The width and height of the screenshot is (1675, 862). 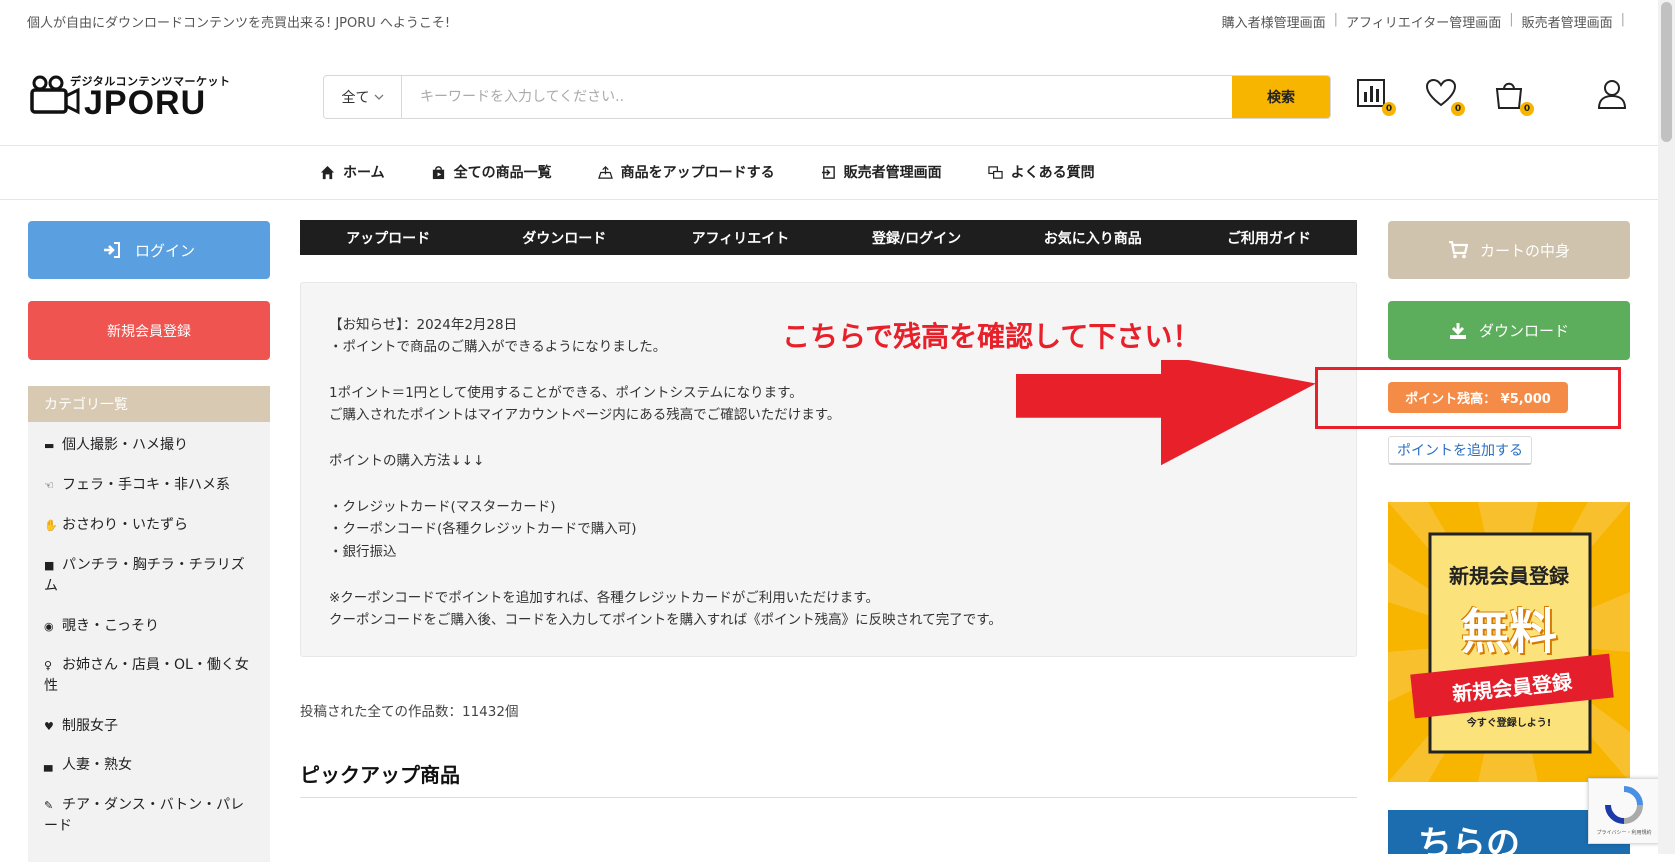 What do you see at coordinates (892, 173) in the screenshot?
I see `nav-seller-admin-label: 販売者管理画面` at bounding box center [892, 173].